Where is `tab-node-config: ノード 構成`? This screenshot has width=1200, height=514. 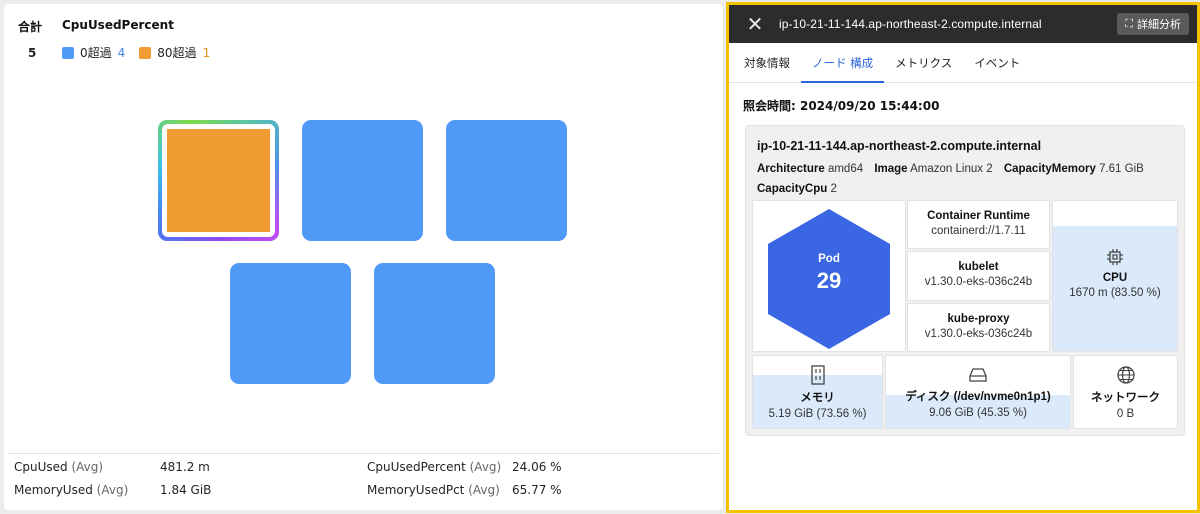 tab-node-config: ノード 構成 is located at coordinates (843, 63).